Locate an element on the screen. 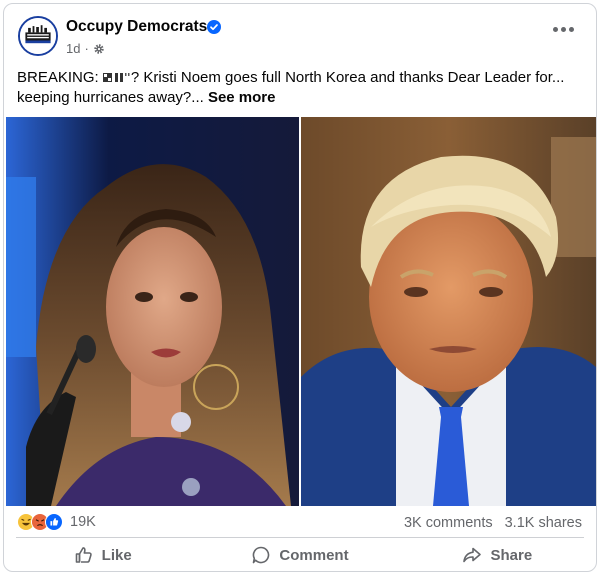 The height and width of the screenshot is (575, 600). comment-button: Comment is located at coordinates (299, 555).